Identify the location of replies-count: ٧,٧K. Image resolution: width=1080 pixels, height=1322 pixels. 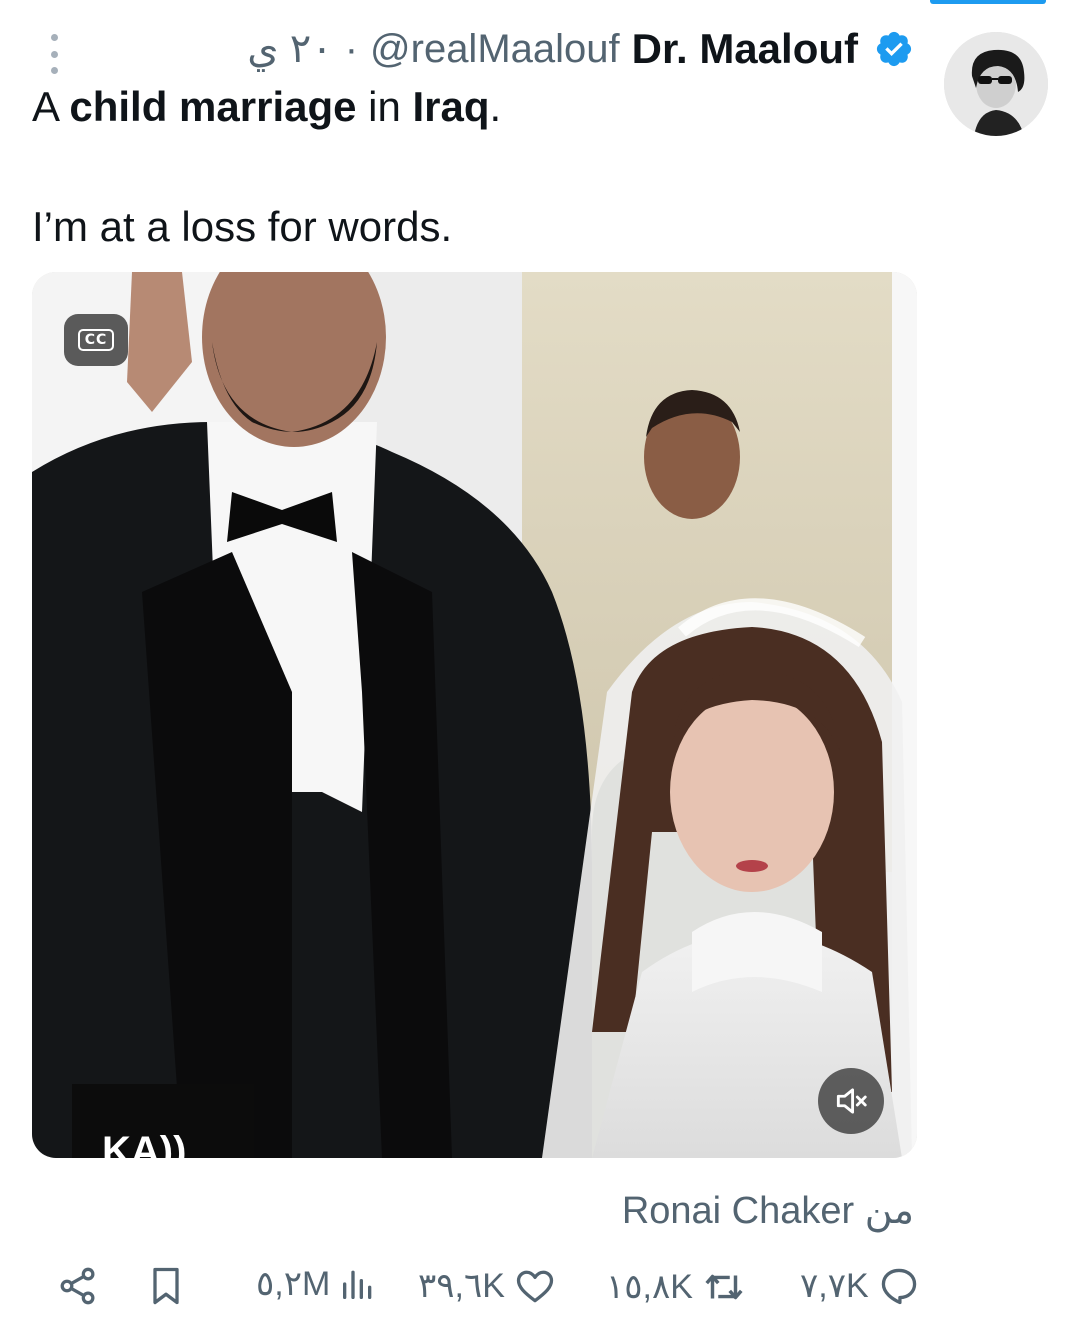
(834, 1286).